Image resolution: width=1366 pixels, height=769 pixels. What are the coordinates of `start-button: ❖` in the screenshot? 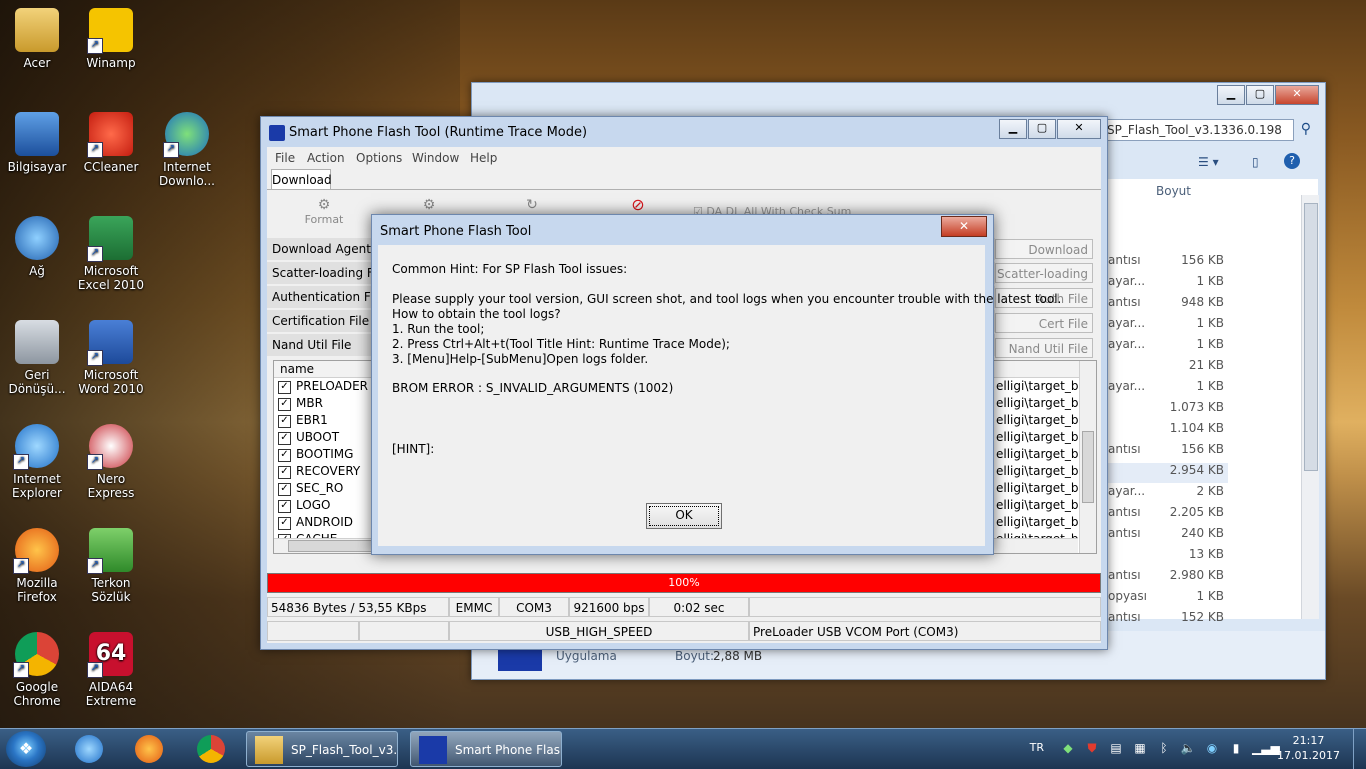 It's located at (26, 749).